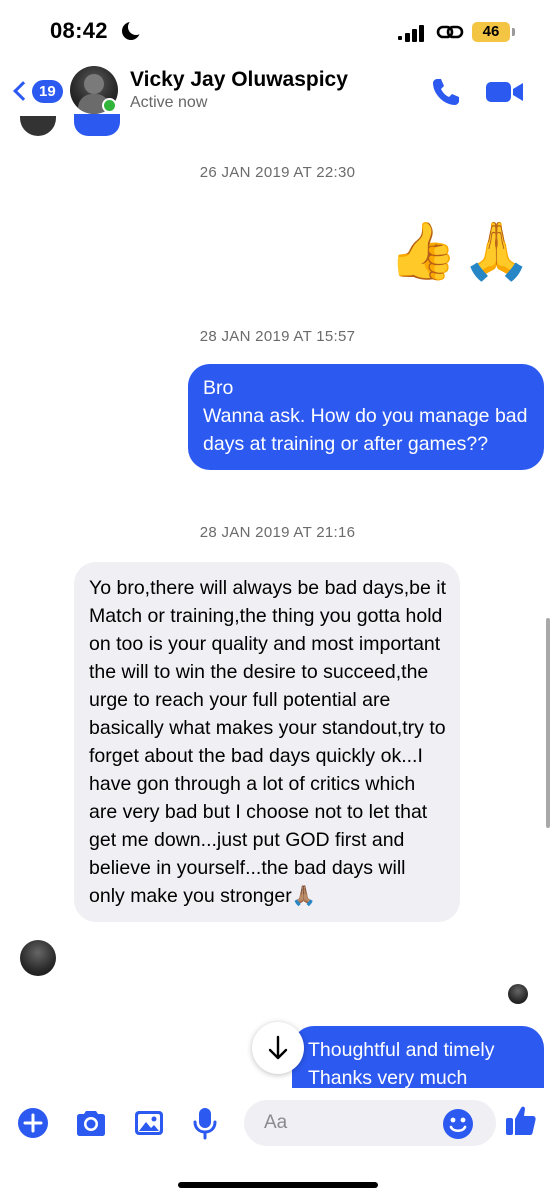  What do you see at coordinates (205, 1123) in the screenshot?
I see `microphone-icon` at bounding box center [205, 1123].